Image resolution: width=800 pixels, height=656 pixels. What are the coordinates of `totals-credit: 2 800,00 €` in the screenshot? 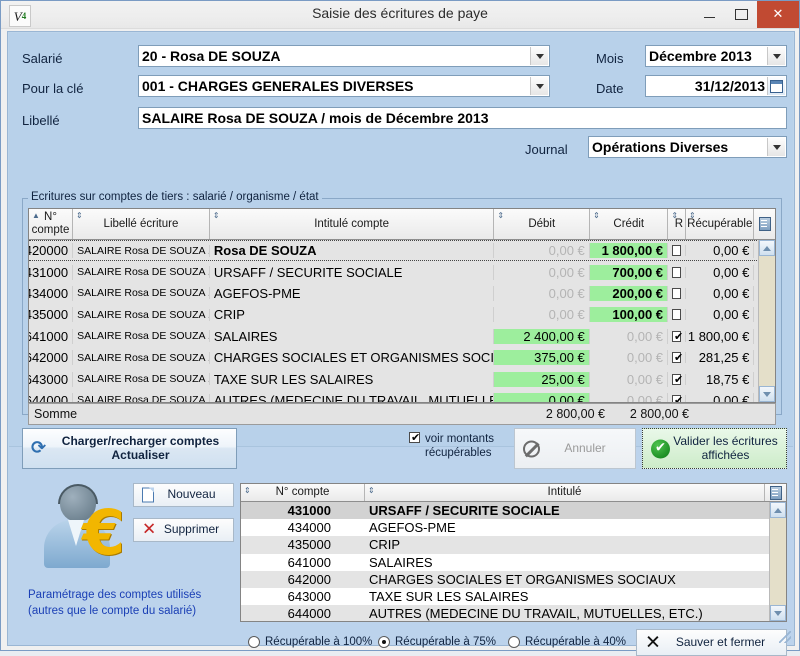 It's located at (659, 414).